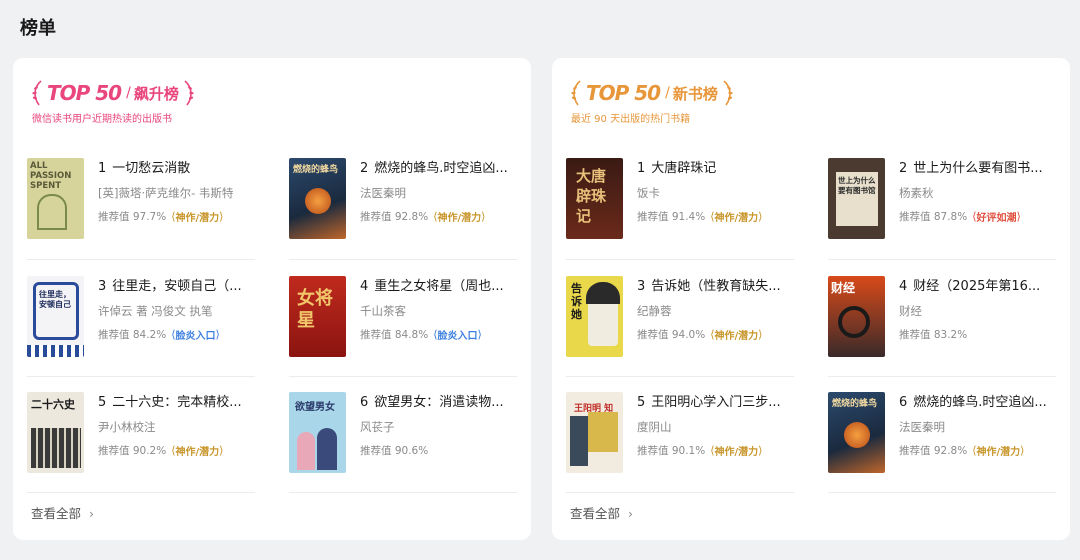  What do you see at coordinates (159, 335) in the screenshot?
I see `book-score: 推荐值 84.2% ⟨ 脸炎入口 ⟩` at bounding box center [159, 335].